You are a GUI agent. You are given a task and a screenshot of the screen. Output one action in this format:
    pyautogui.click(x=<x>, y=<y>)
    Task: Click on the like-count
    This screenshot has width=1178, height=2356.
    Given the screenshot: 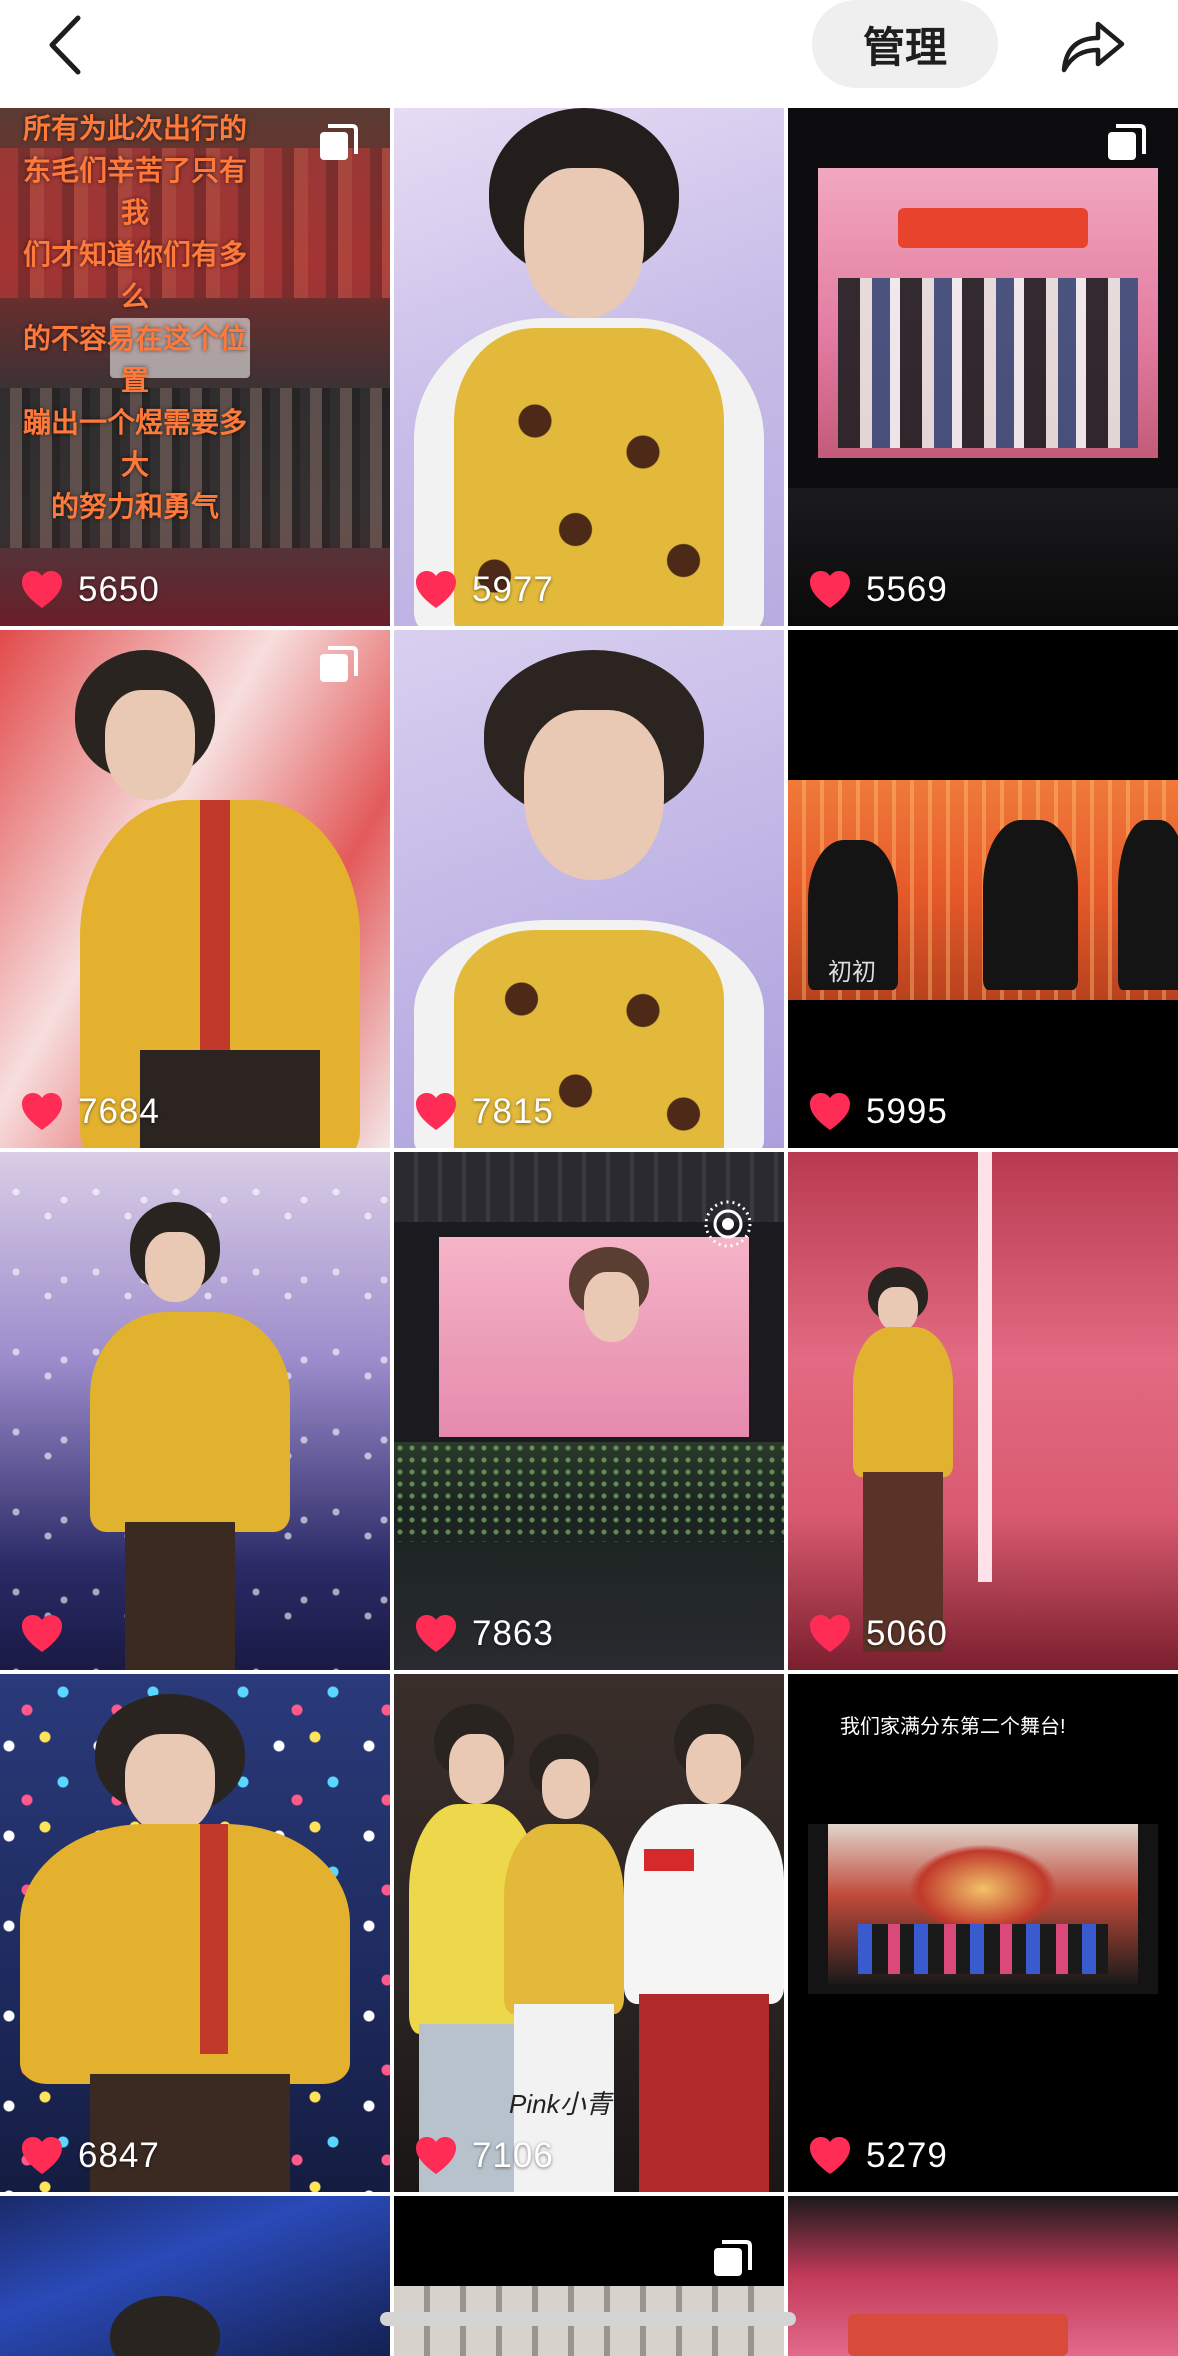 What is the action you would take?
    pyautogui.click(x=49, y=1634)
    